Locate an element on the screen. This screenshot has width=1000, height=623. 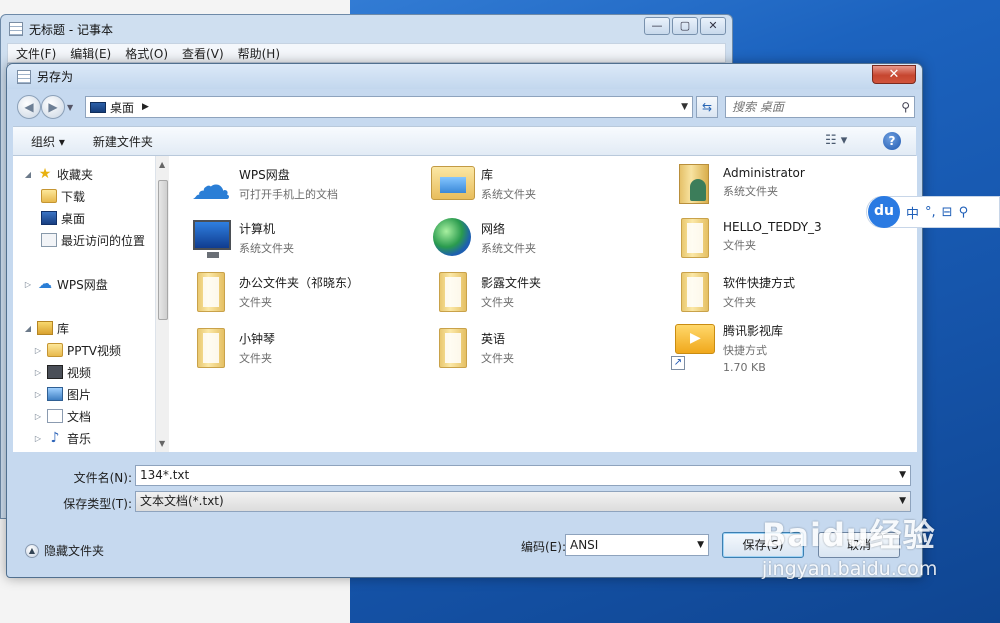
baidu-ime-toolbar: du 中 °, ⊟ ⚲ is located at coordinates (933, 212).